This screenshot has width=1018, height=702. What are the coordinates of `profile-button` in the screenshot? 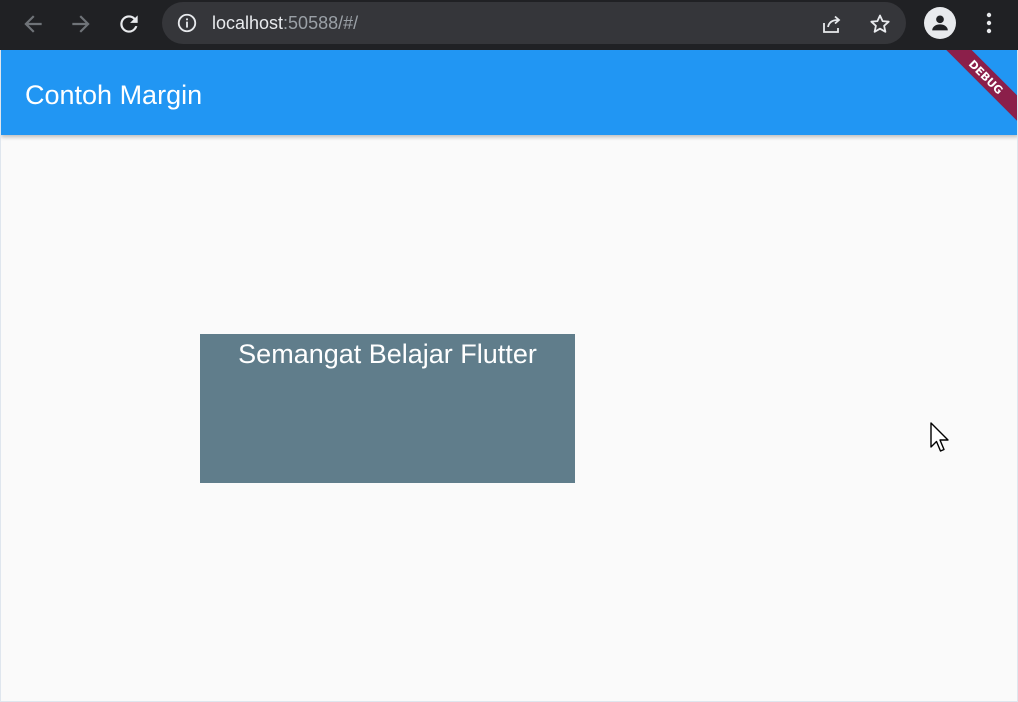 It's located at (940, 23).